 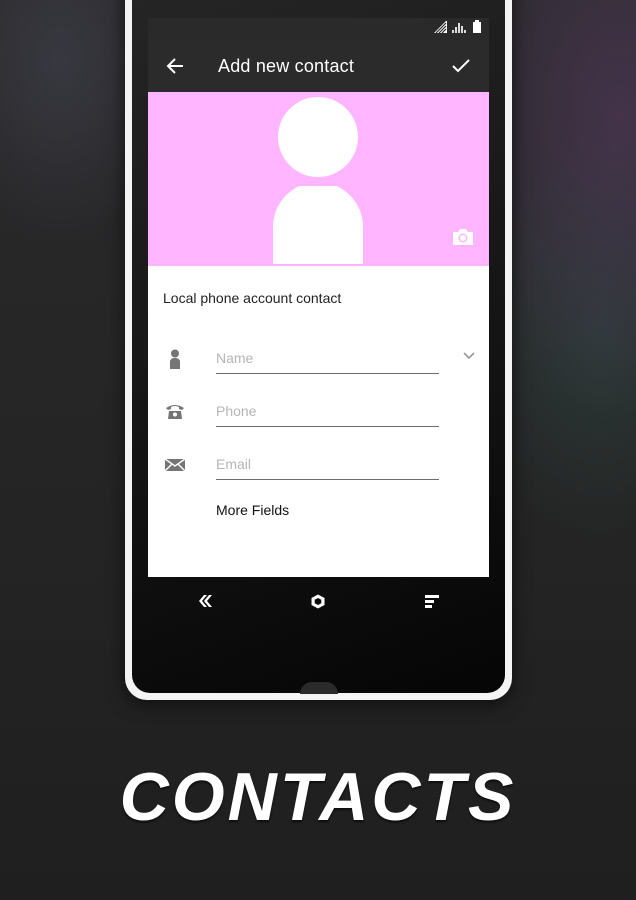 I want to click on email-icon, so click(x=175, y=465).